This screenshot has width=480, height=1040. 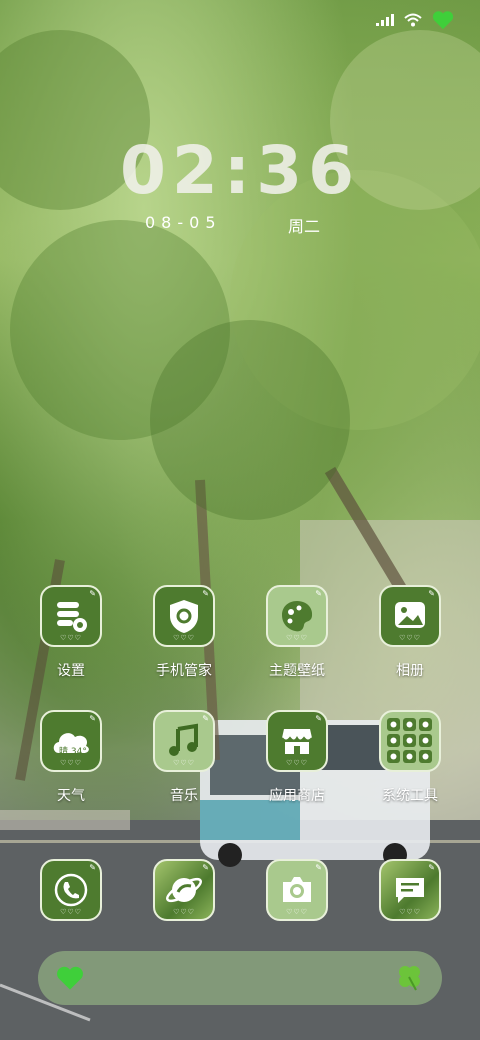 I want to click on music-app-icon: ♡♡♡ ✎, so click(x=184, y=741).